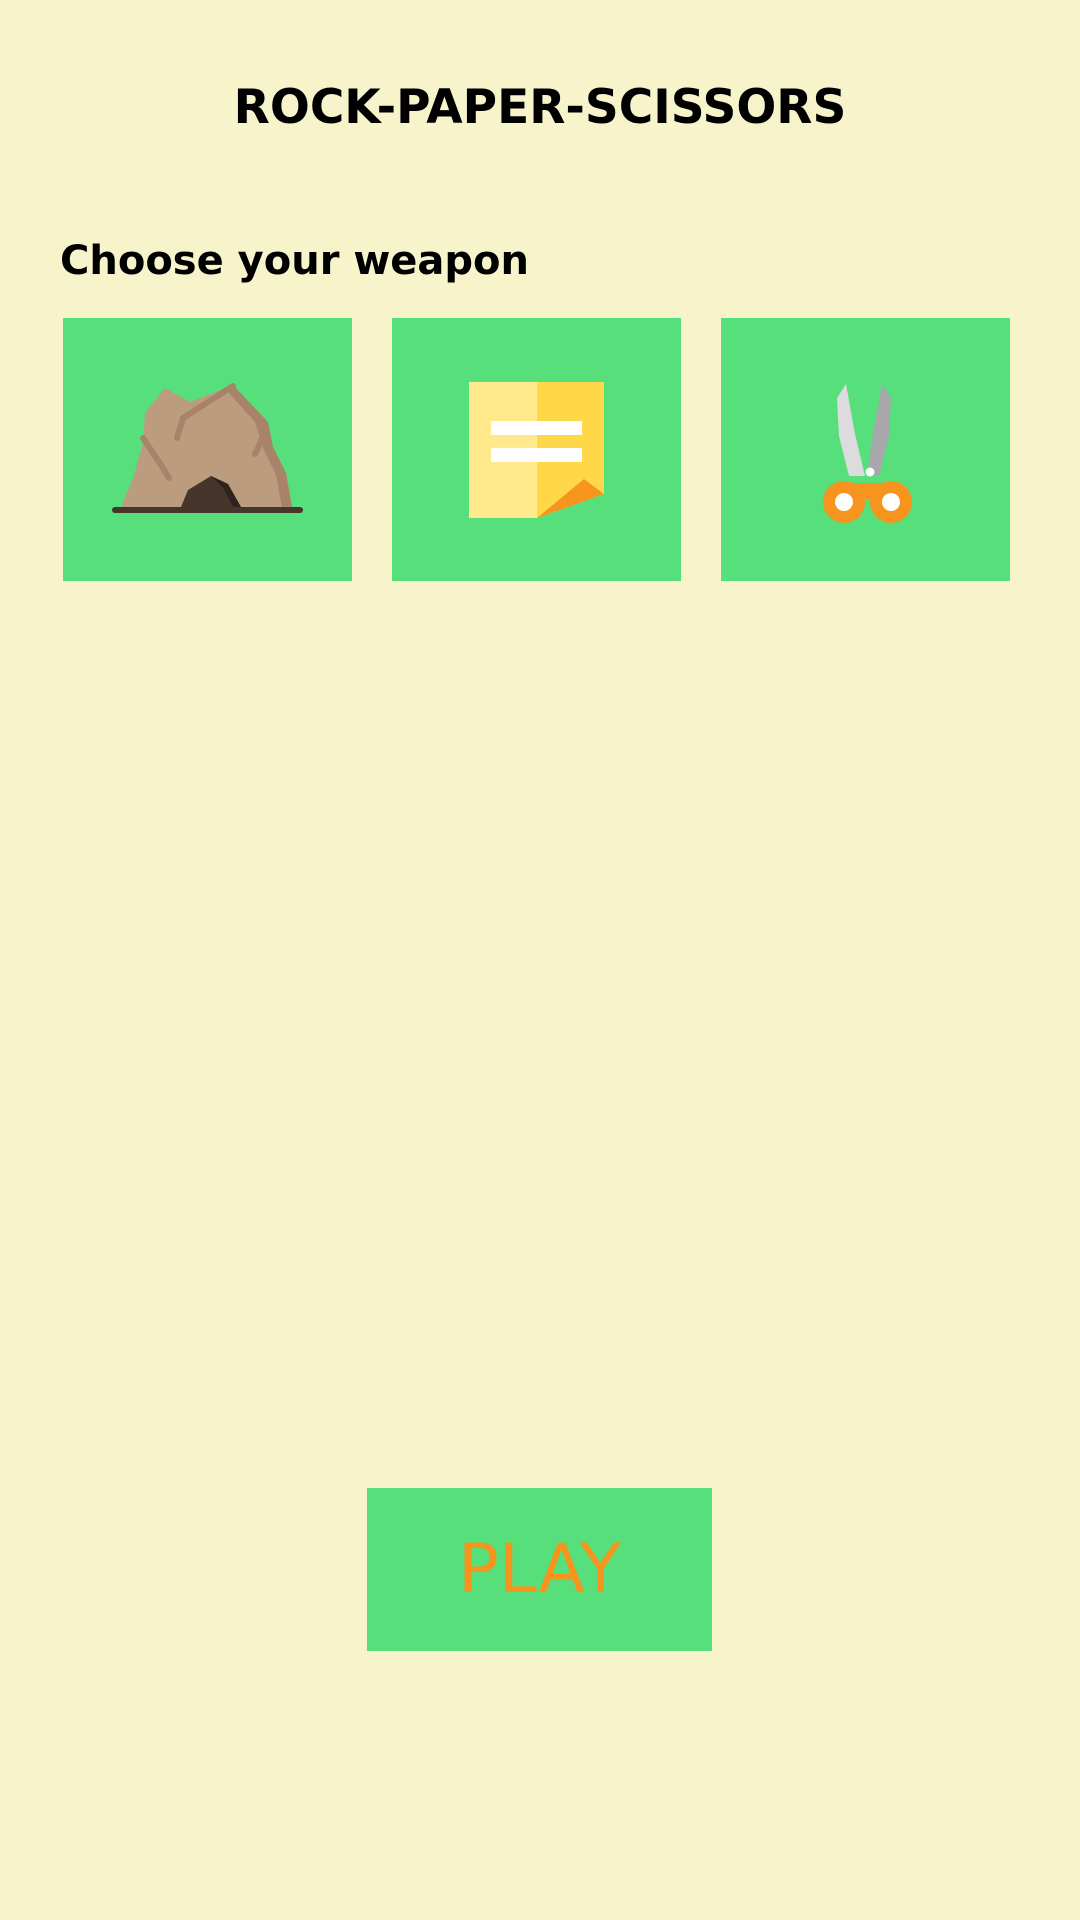 Image resolution: width=1080 pixels, height=1920 pixels. What do you see at coordinates (539, 1569) in the screenshot?
I see `play-button: PLAY` at bounding box center [539, 1569].